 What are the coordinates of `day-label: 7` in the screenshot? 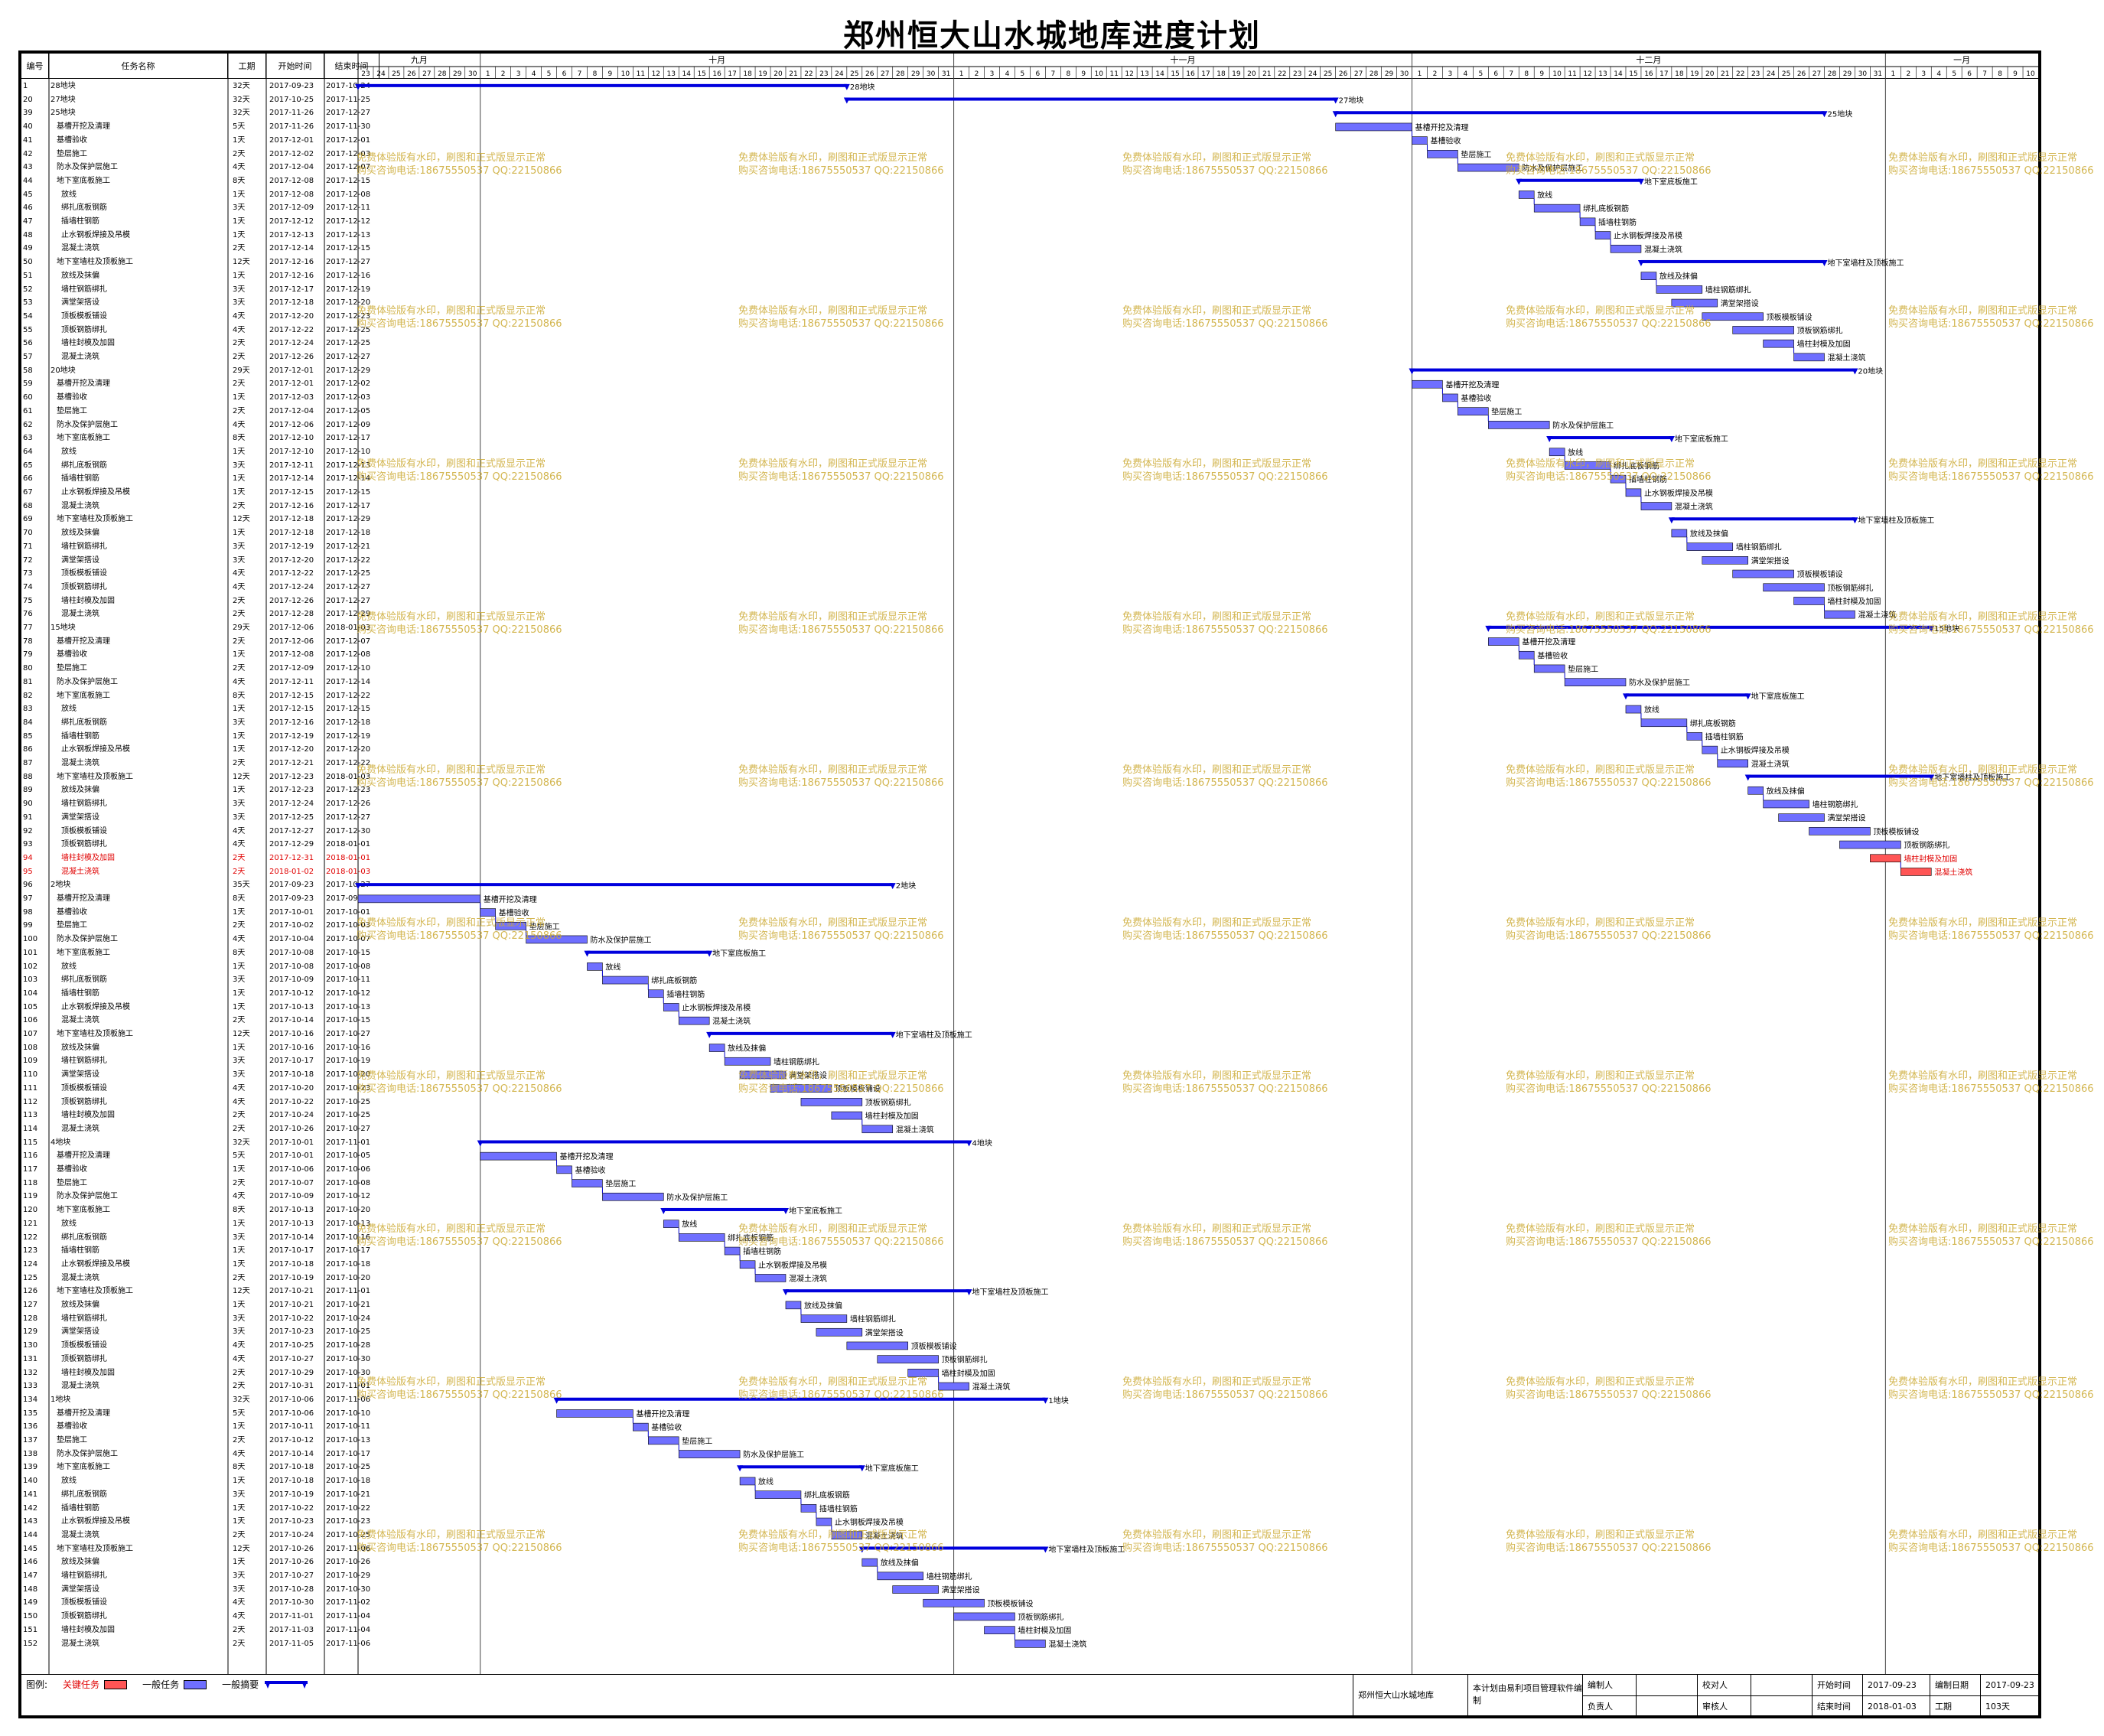 It's located at (580, 74).